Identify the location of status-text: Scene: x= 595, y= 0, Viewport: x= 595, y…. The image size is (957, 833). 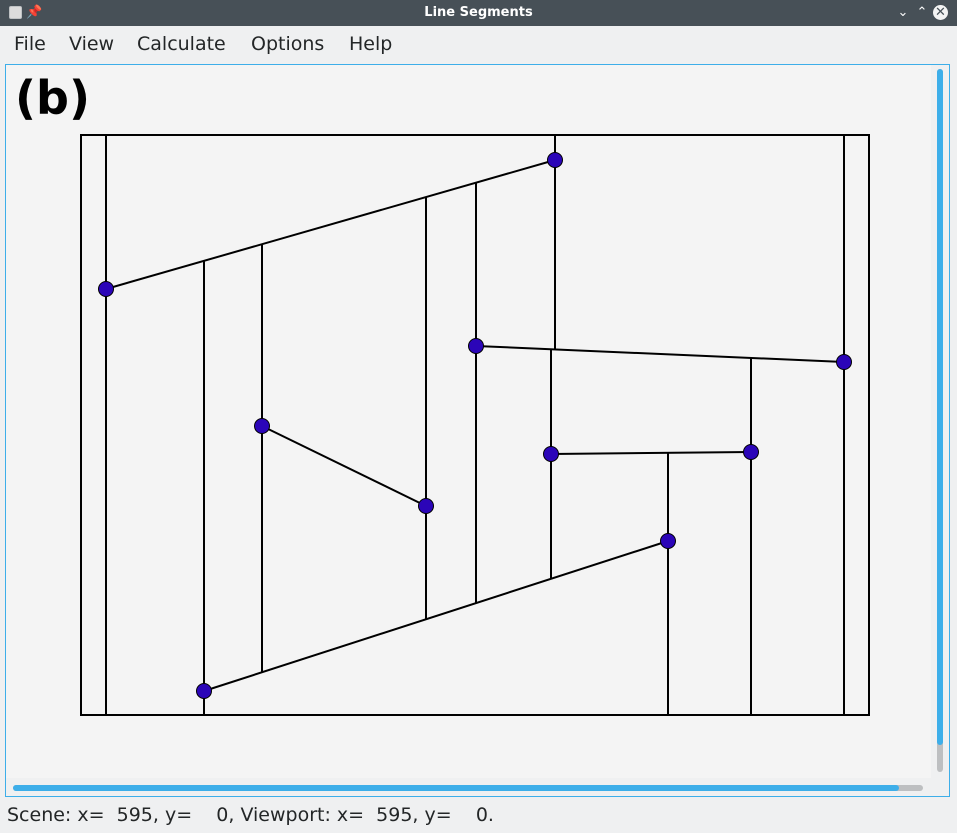
(250, 815).